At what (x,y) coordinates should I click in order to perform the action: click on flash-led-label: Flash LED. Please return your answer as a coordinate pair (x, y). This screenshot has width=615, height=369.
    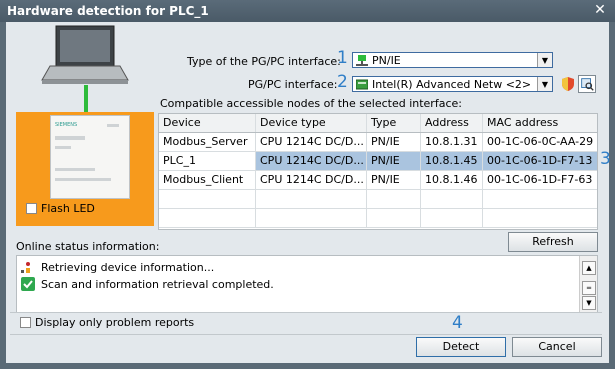
    Looking at the image, I should click on (68, 208).